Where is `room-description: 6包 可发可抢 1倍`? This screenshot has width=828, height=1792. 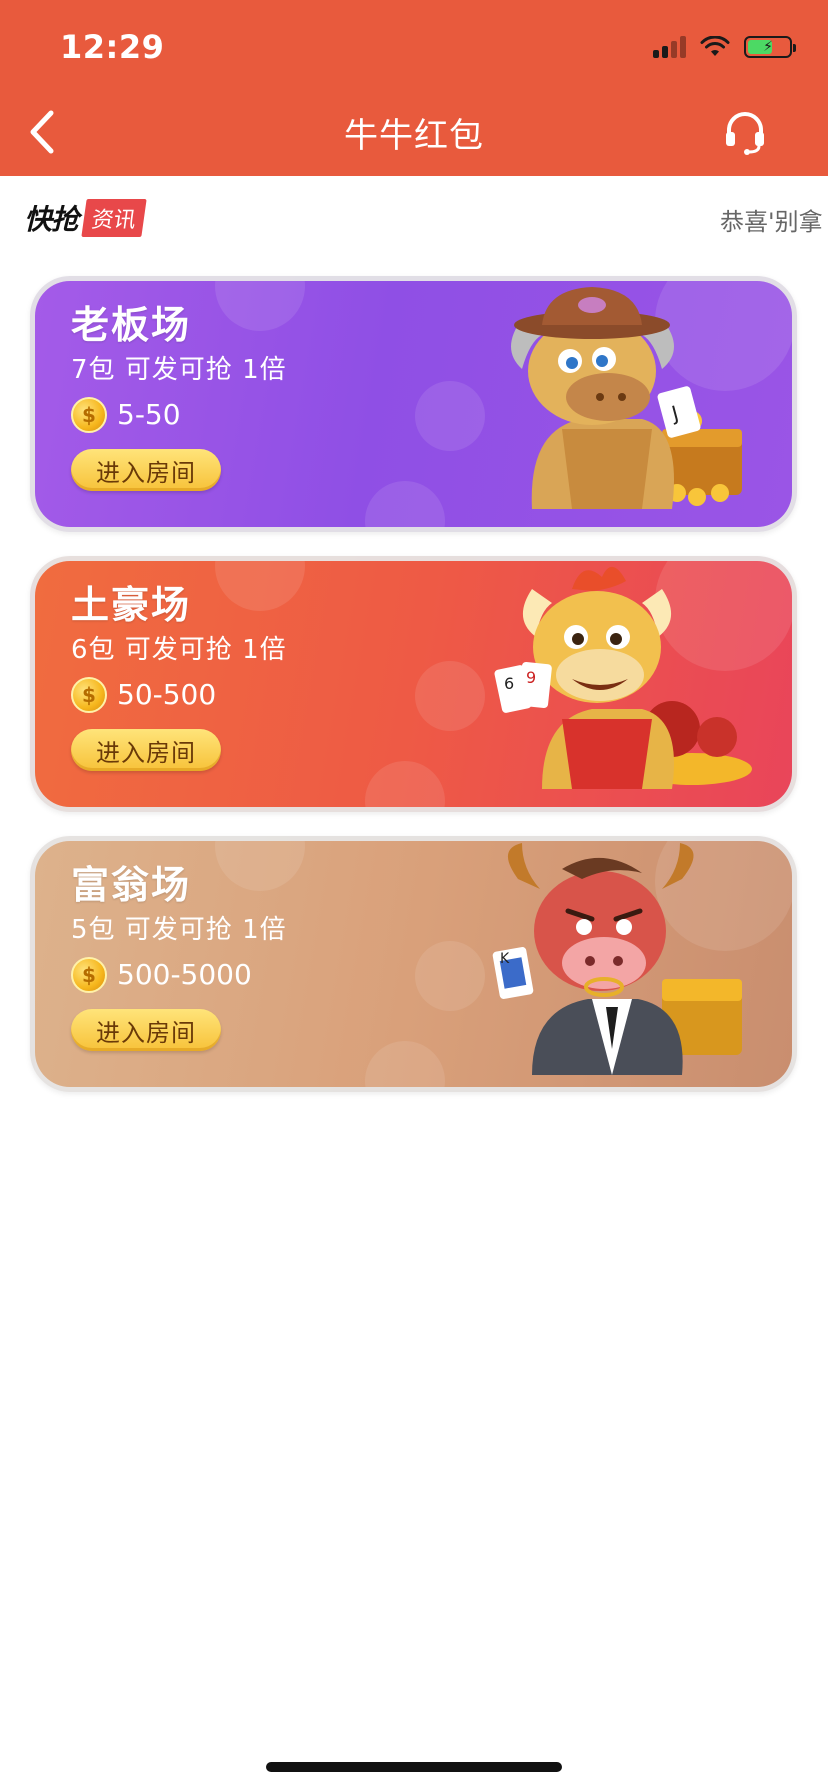 room-description: 6包 可发可抢 1倍 is located at coordinates (179, 650).